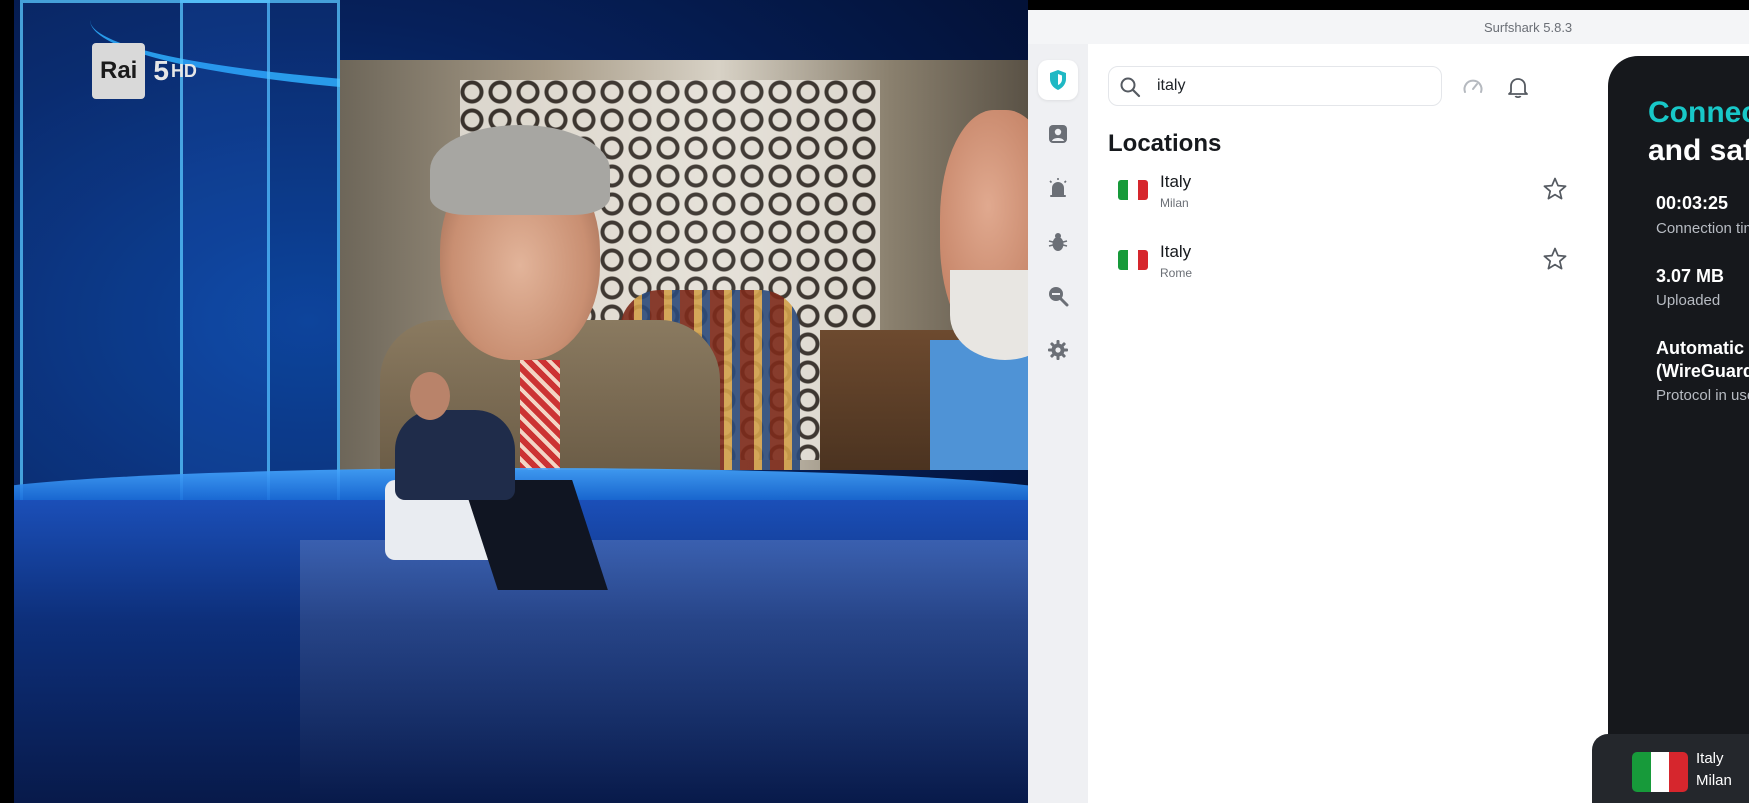 The image size is (1749, 803). Describe the element at coordinates (183, 70) in the screenshot. I see `channel-logo-suffix: HD` at that location.